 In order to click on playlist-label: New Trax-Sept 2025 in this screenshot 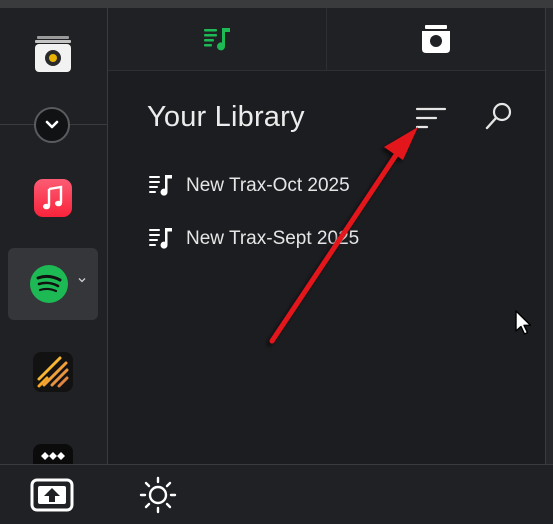, I will do `click(273, 238)`.